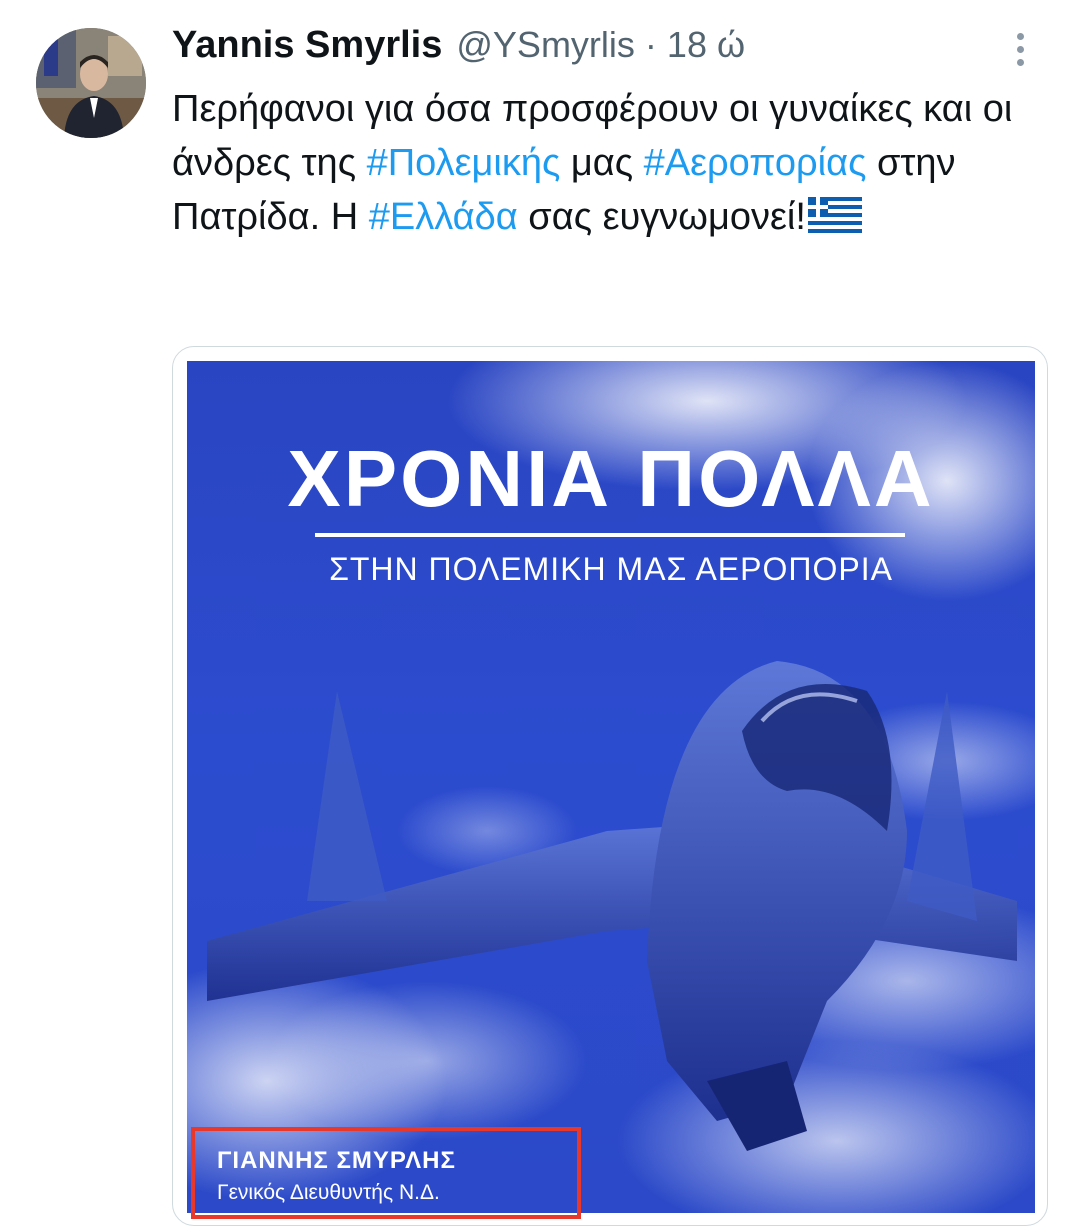 Image resolution: width=1080 pixels, height=1232 pixels. What do you see at coordinates (611, 478) in the screenshot?
I see `poster-title: ΧΡΟΝΙΑ ΠΟΛΛΑ` at bounding box center [611, 478].